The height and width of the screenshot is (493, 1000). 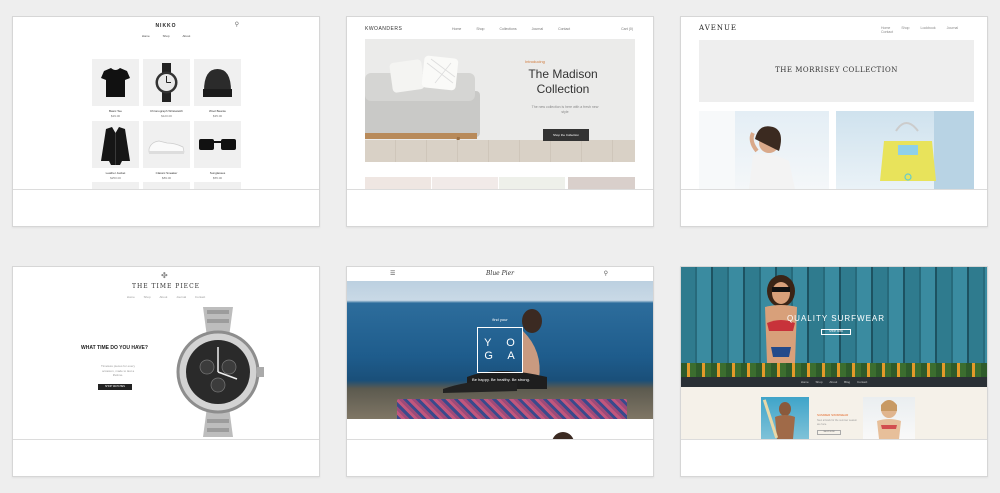 I want to click on surfer-photo, so click(x=785, y=418).